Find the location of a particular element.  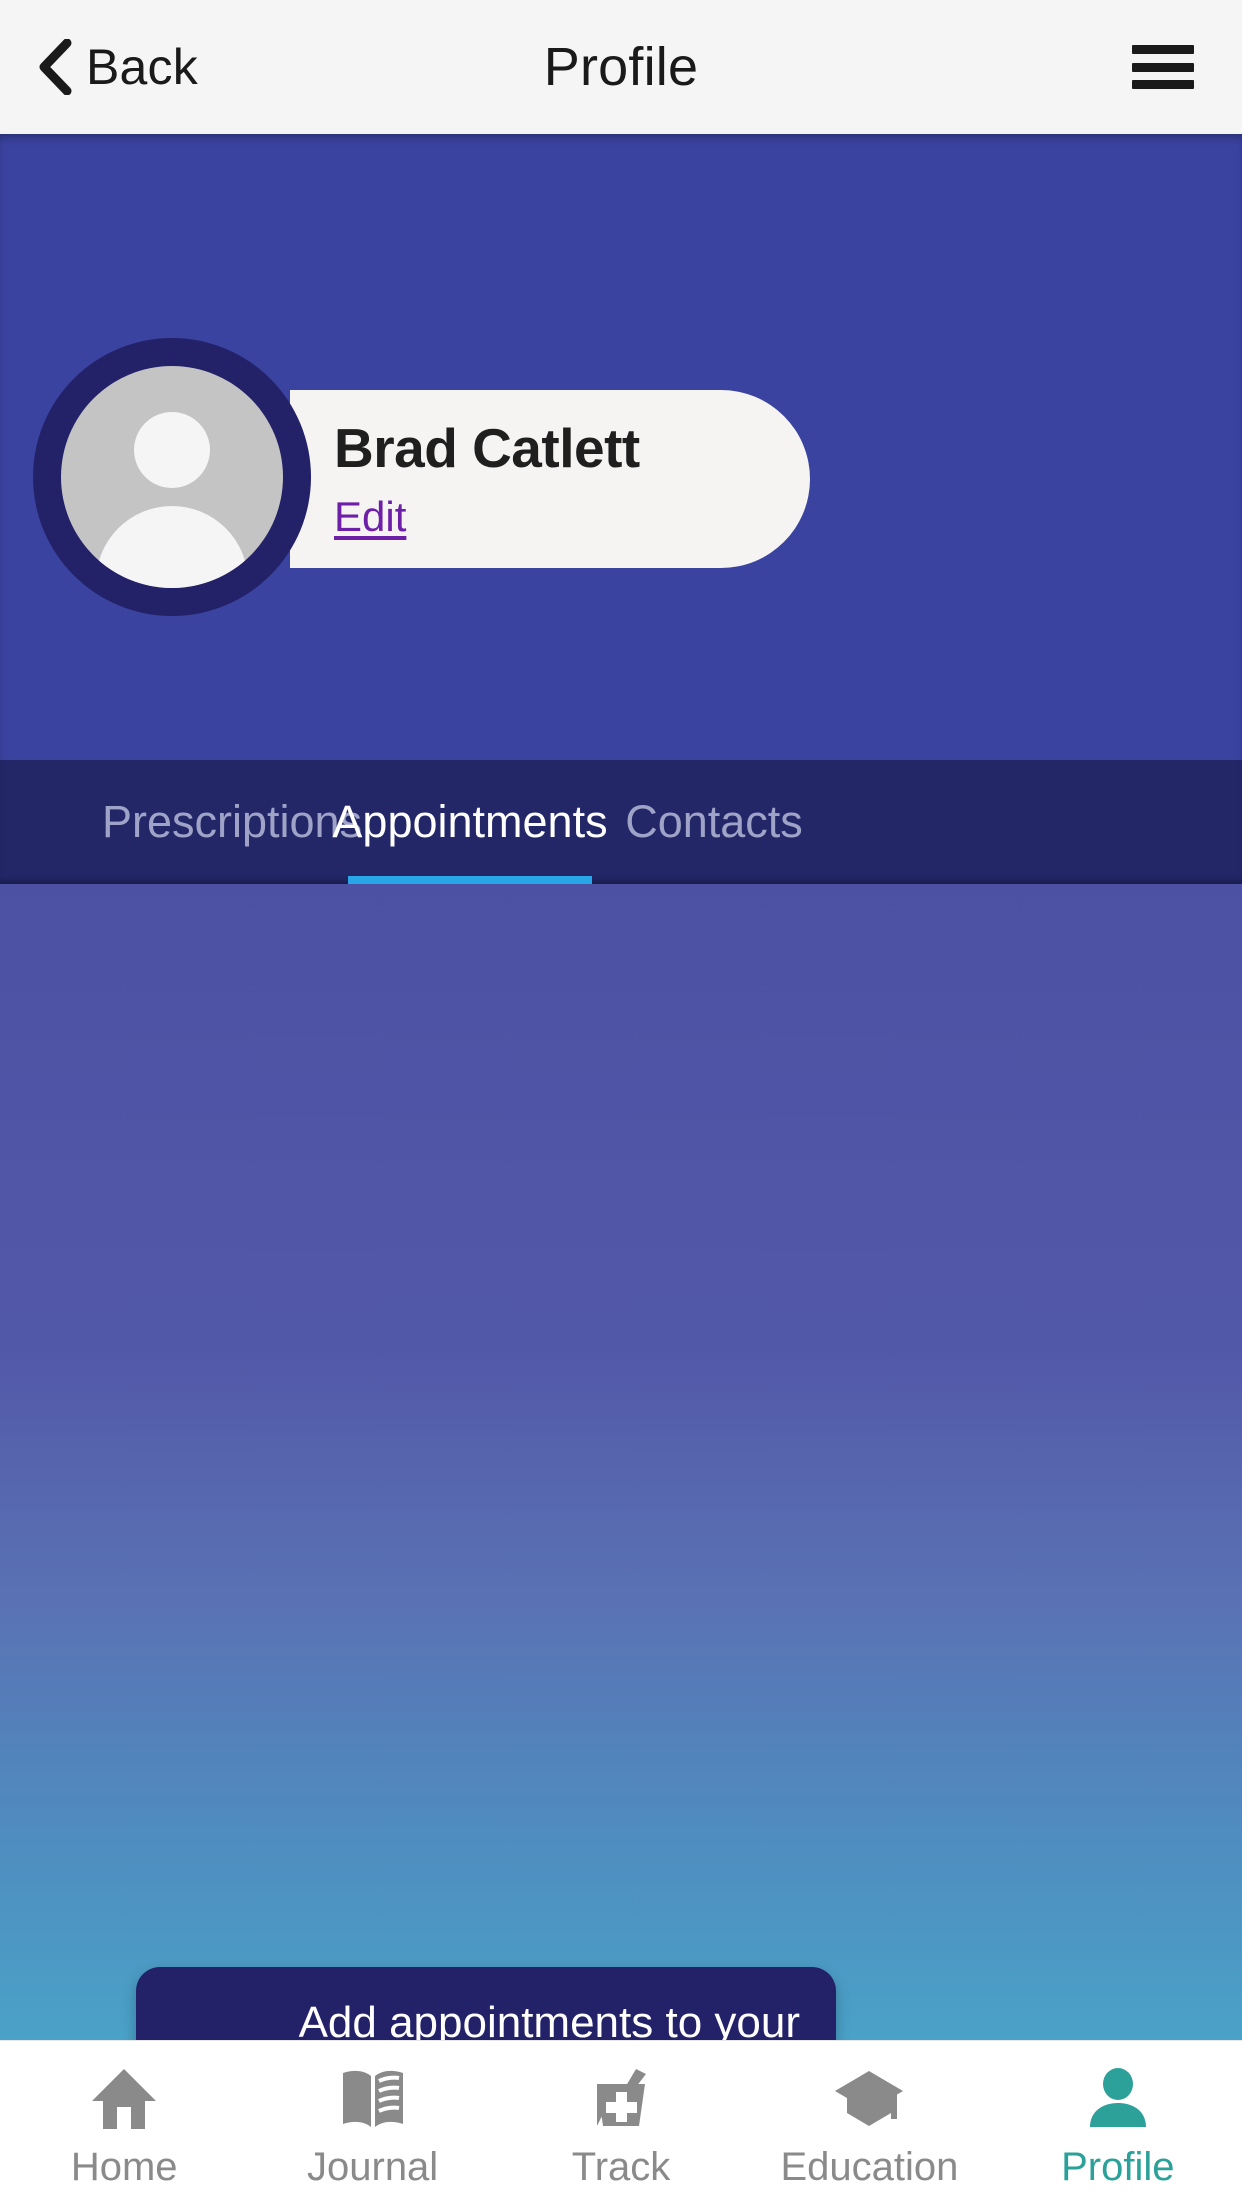

nav-item-profile: Profile is located at coordinates (1118, 2115).